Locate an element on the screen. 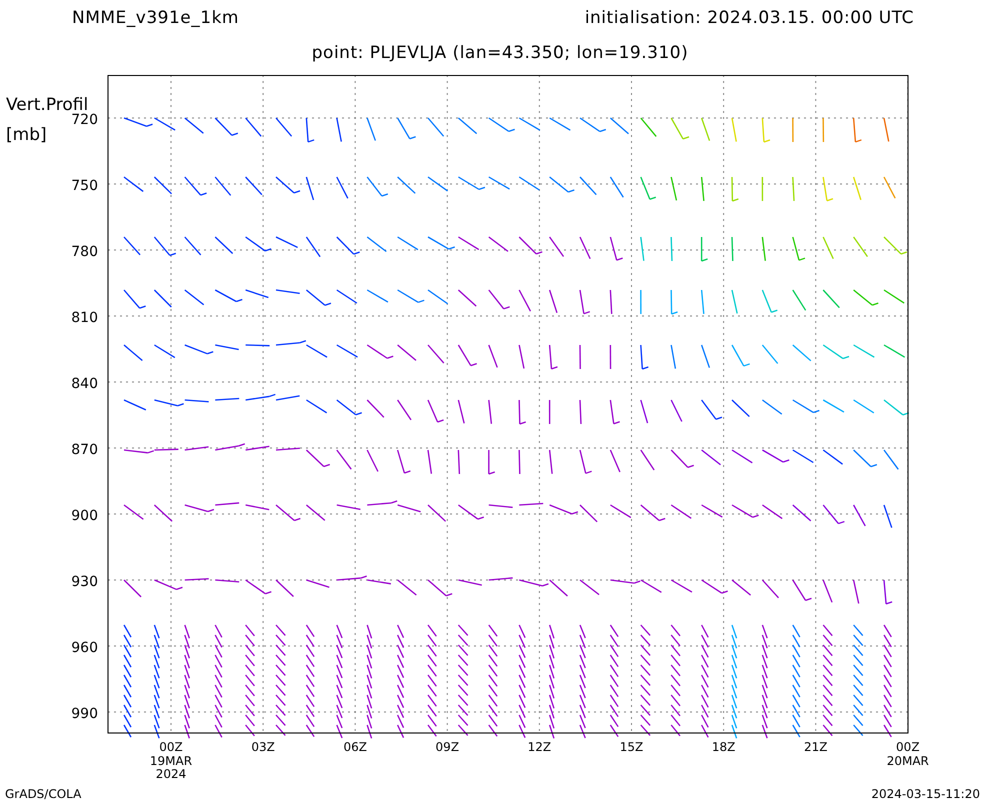  initialisation-time: initialisation: 2024.03.15. 00:00 UTC is located at coordinates (749, 19).